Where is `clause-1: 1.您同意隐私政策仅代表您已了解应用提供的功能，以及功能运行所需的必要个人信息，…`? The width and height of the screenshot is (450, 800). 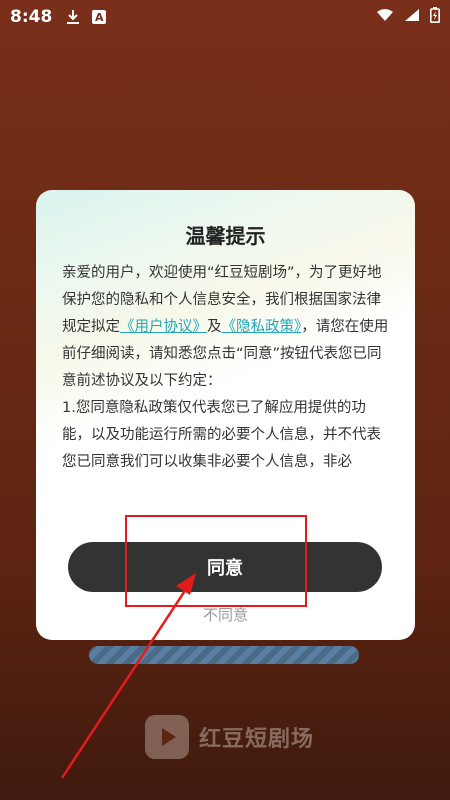
clause-1: 1.您同意隐私政策仅代表您已了解应用提供的功能，以及功能运行所需的必要个人信息，… is located at coordinates (221, 435).